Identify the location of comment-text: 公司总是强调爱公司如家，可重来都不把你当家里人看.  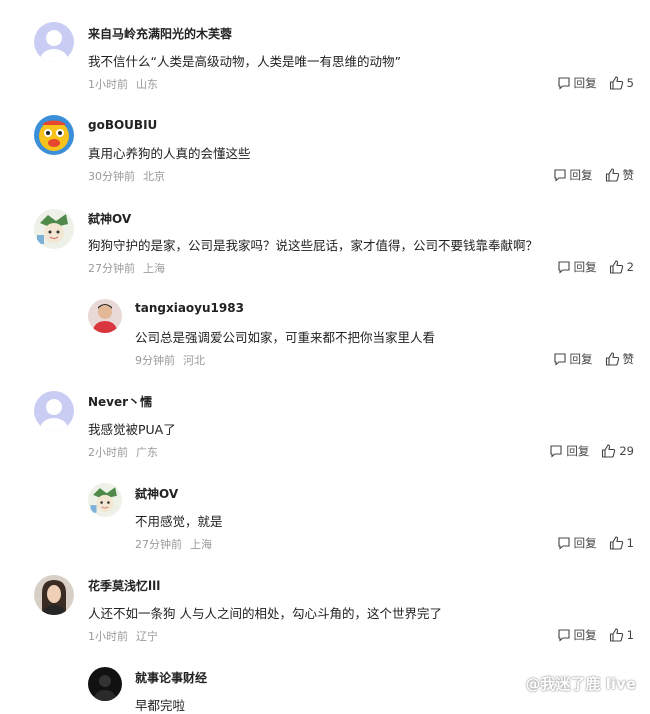
(285, 337).